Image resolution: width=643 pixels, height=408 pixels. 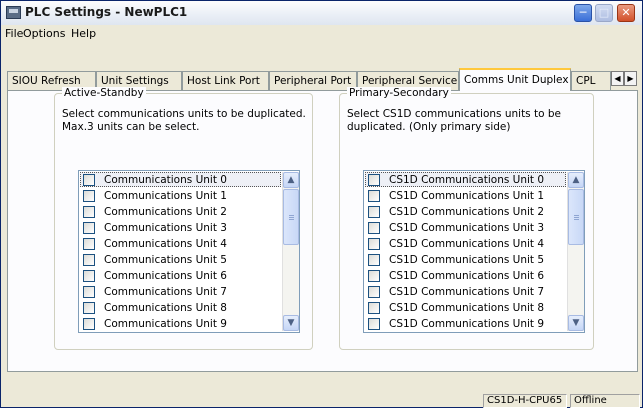 I want to click on menu-file: File, so click(x=14, y=33).